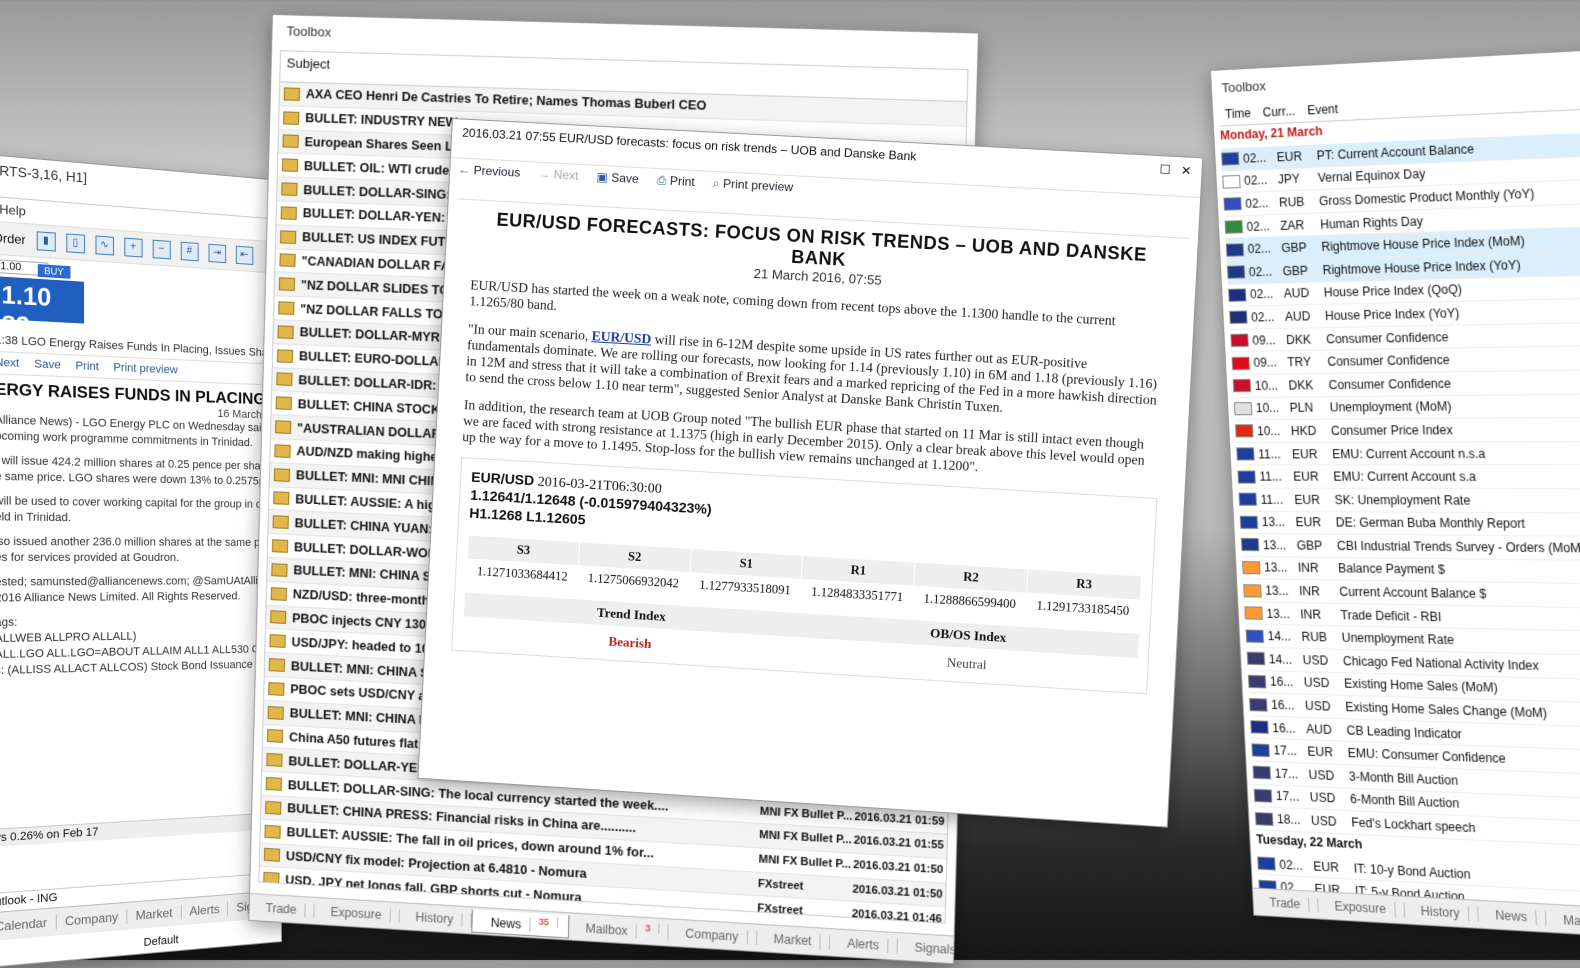  I want to click on magnifier-icon: ⌕, so click(717, 183).